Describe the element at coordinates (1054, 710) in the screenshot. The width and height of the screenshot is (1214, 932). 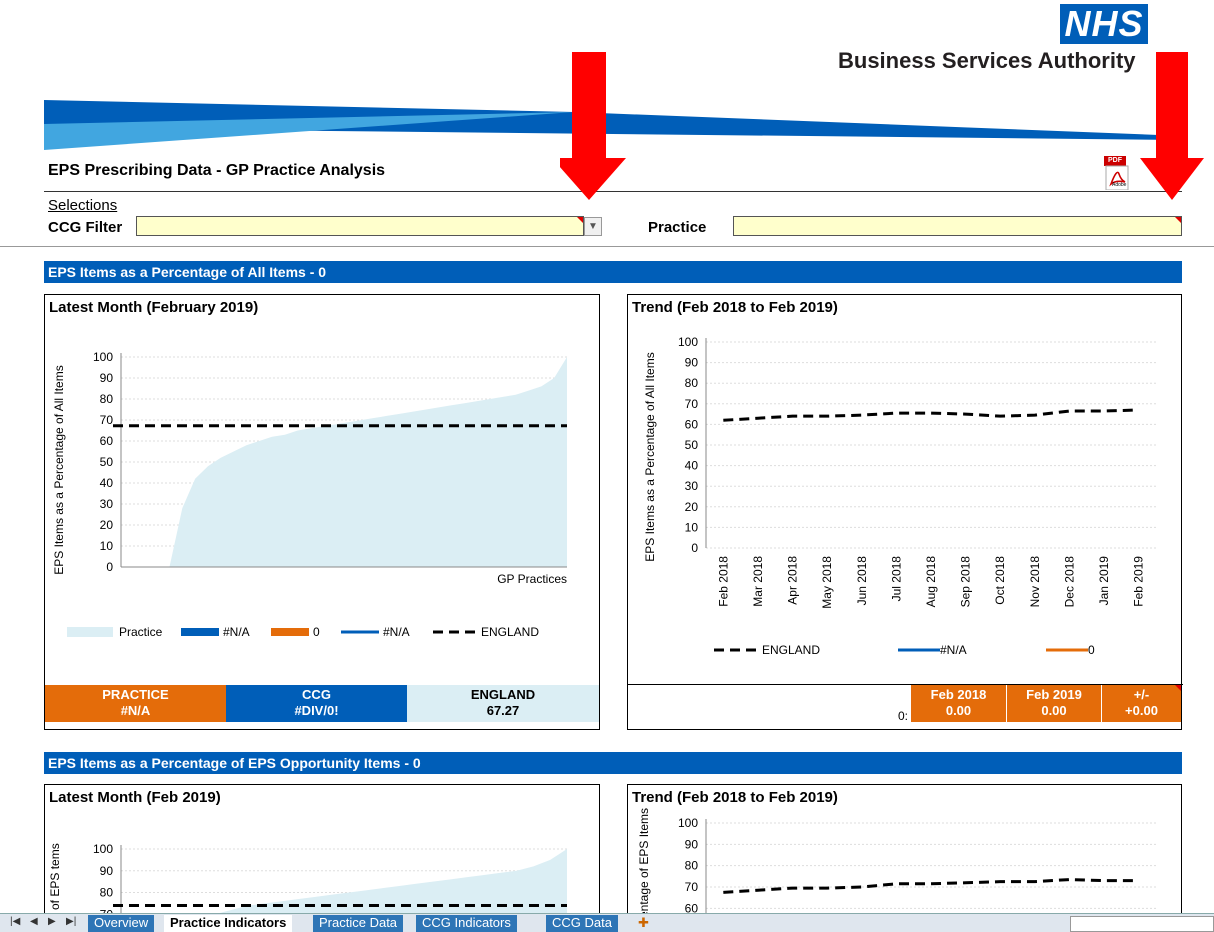
I see `metric-feb-2019-value: 0.00` at that location.